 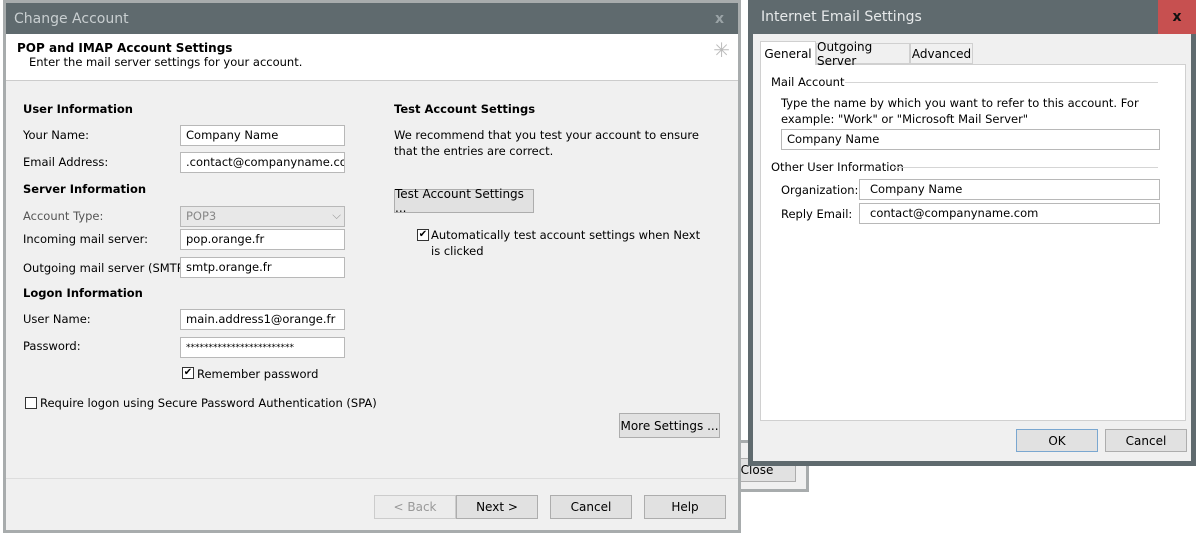 I want to click on incoming-label: Incoming mail server:, so click(x=86, y=239).